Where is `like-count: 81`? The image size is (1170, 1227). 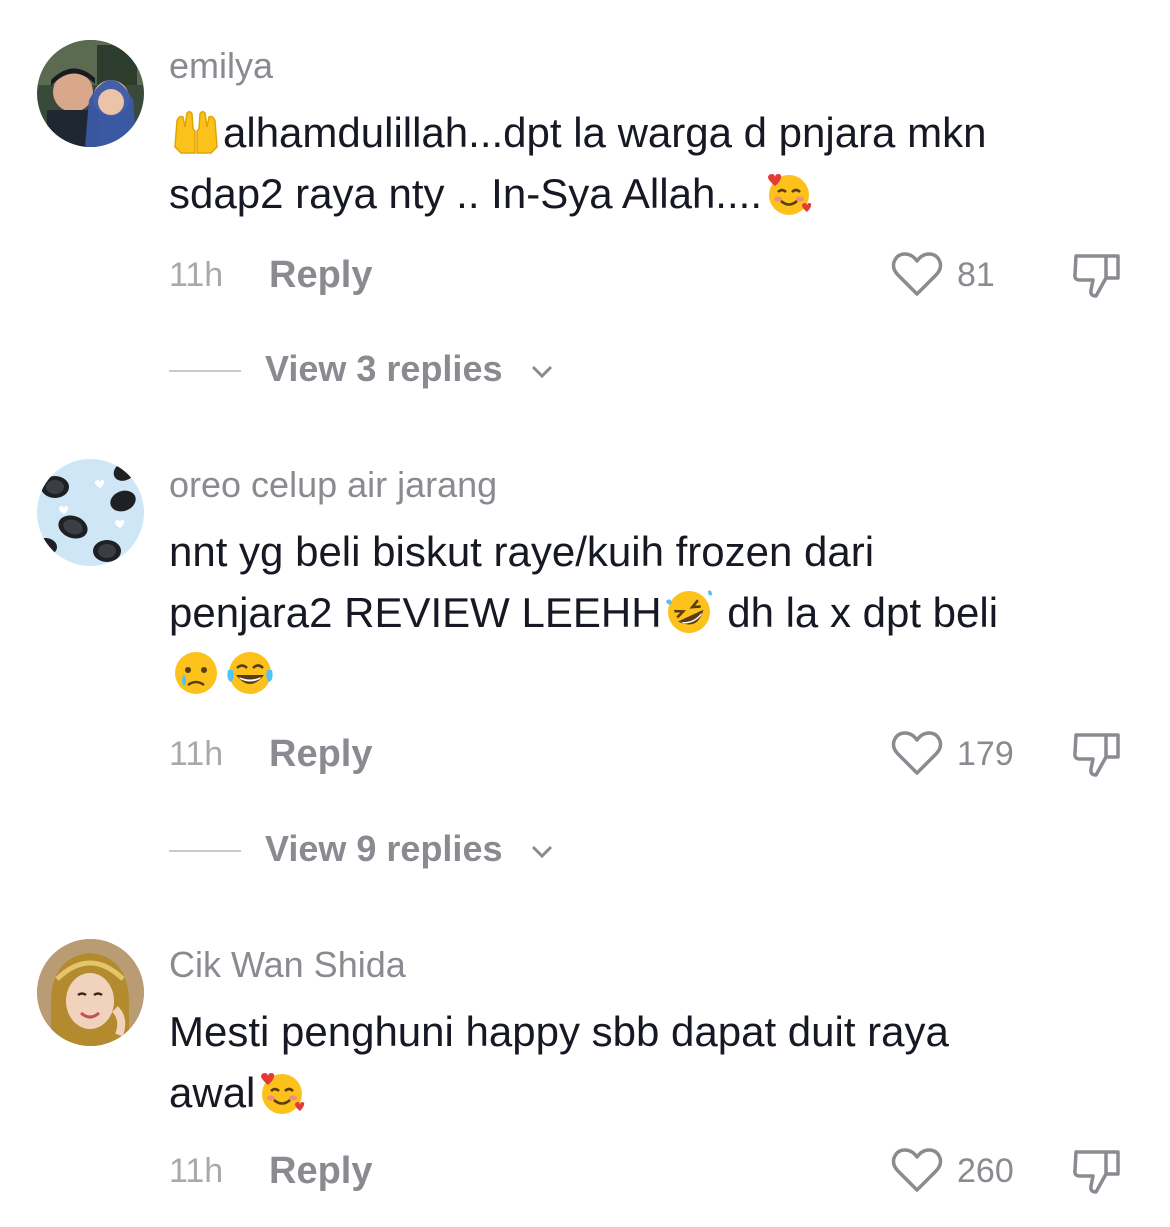 like-count: 81 is located at coordinates (976, 275).